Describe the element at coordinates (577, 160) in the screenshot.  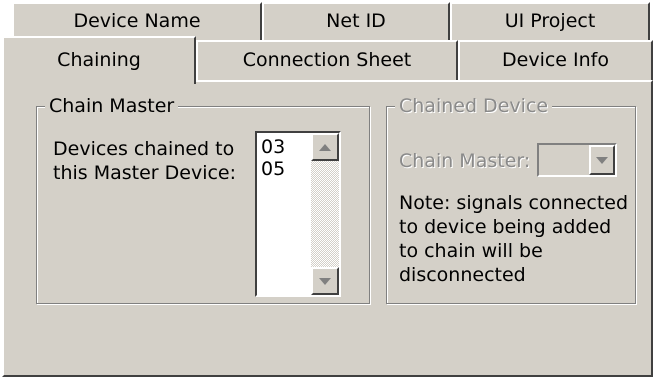
I see `chain-master-select` at that location.